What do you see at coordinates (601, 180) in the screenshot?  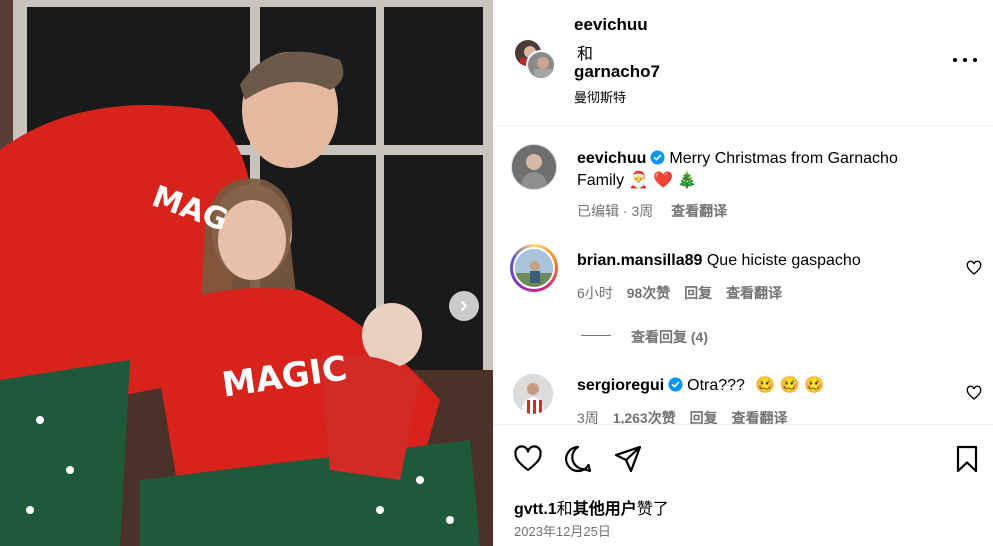 I see `caption-text-continued: Family` at bounding box center [601, 180].